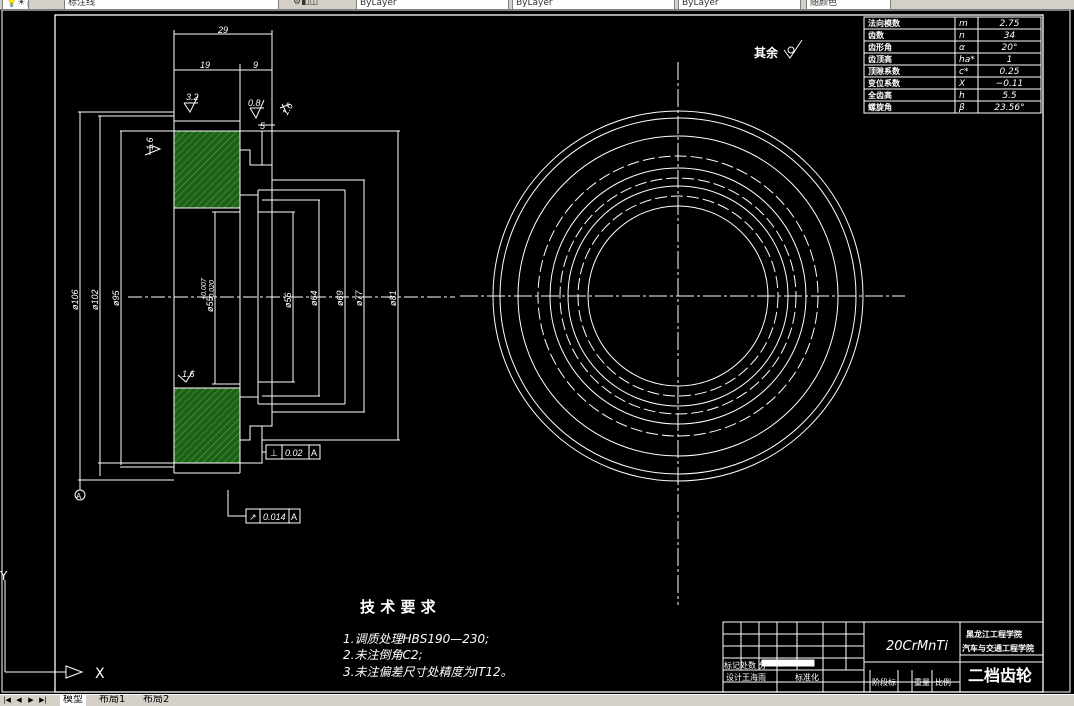 The width and height of the screenshot is (1074, 706). Describe the element at coordinates (287, 109) in the screenshot. I see `roughness-1-6-c: 1.6` at that location.